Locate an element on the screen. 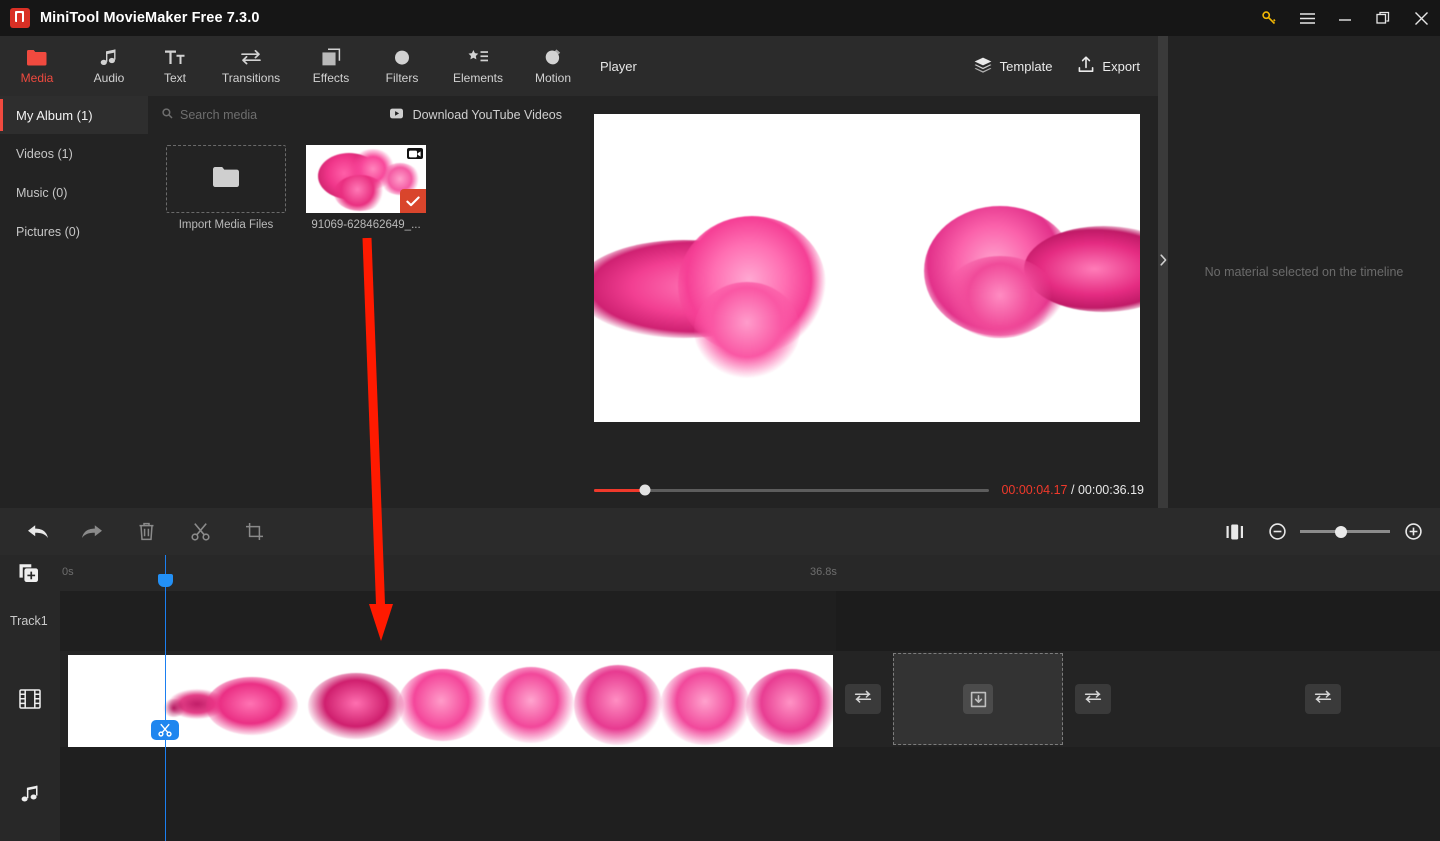 The image size is (1440, 841). title-bar: MiniTool MovieMaker Free 7.3.0 is located at coordinates (720, 18).